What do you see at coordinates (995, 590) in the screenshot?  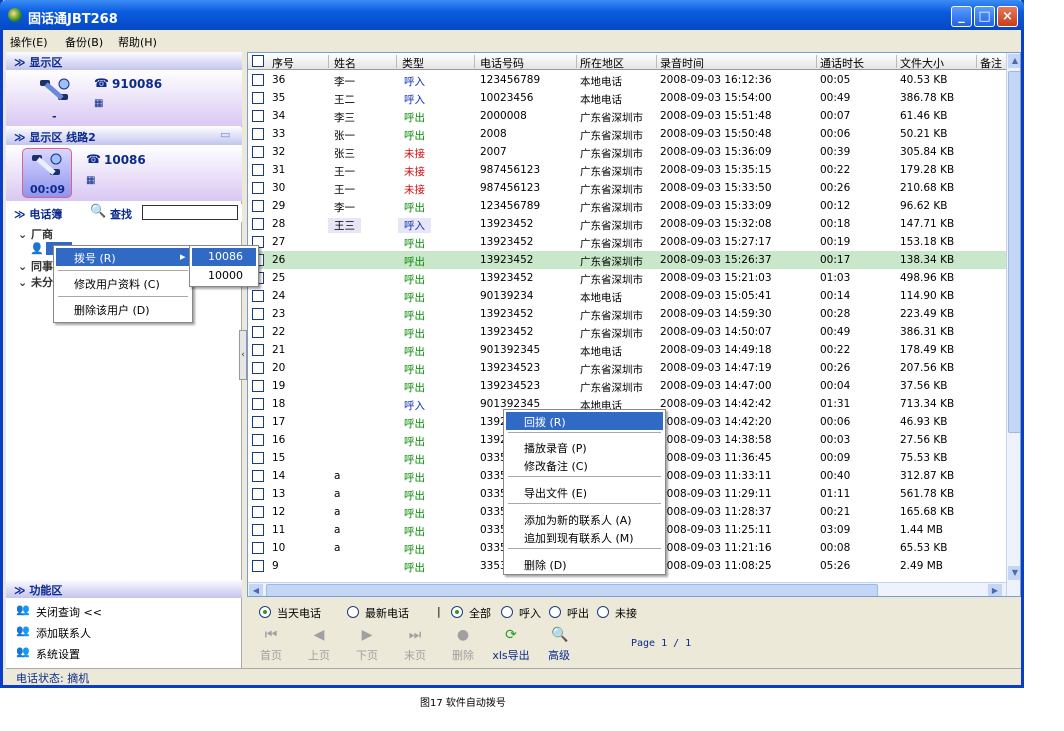 I see `scroll-right-icon: ▶` at bounding box center [995, 590].